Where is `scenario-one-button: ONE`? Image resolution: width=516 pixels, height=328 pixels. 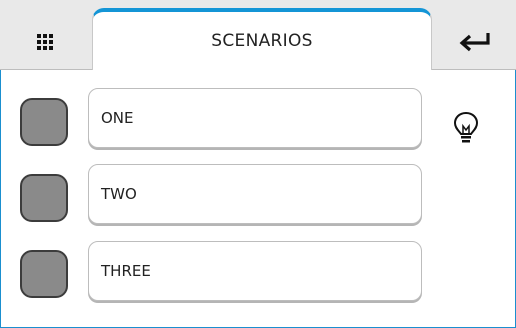
scenario-one-button: ONE is located at coordinates (255, 118).